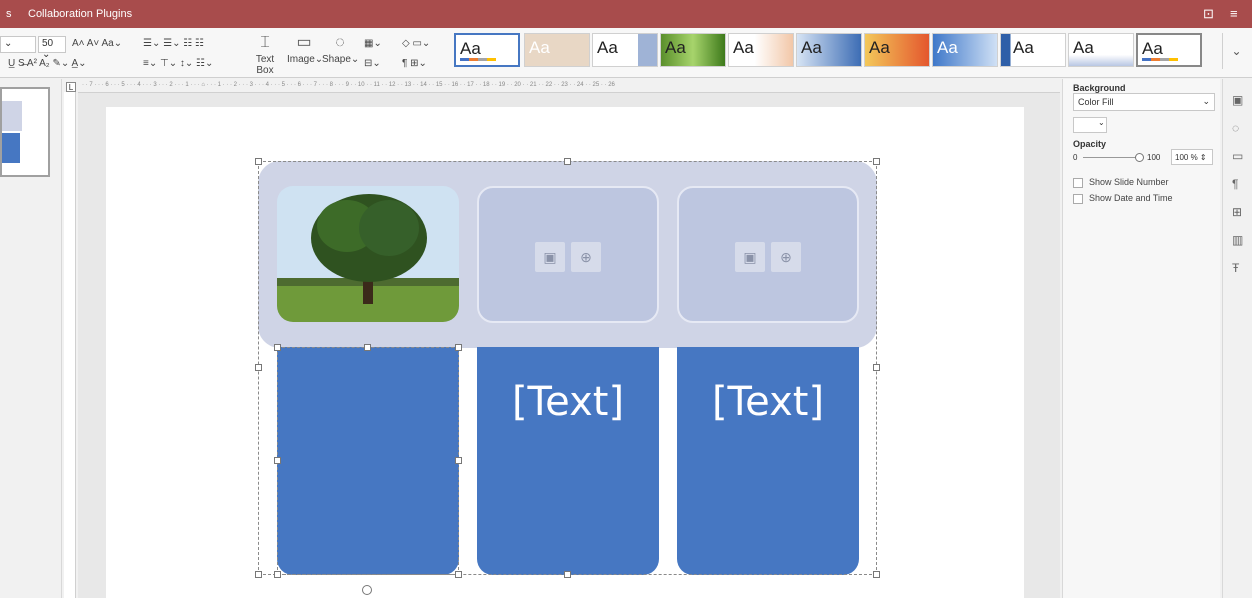 The width and height of the screenshot is (1252, 598). What do you see at coordinates (11, 148) in the screenshot?
I see `thumbnail-card` at bounding box center [11, 148].